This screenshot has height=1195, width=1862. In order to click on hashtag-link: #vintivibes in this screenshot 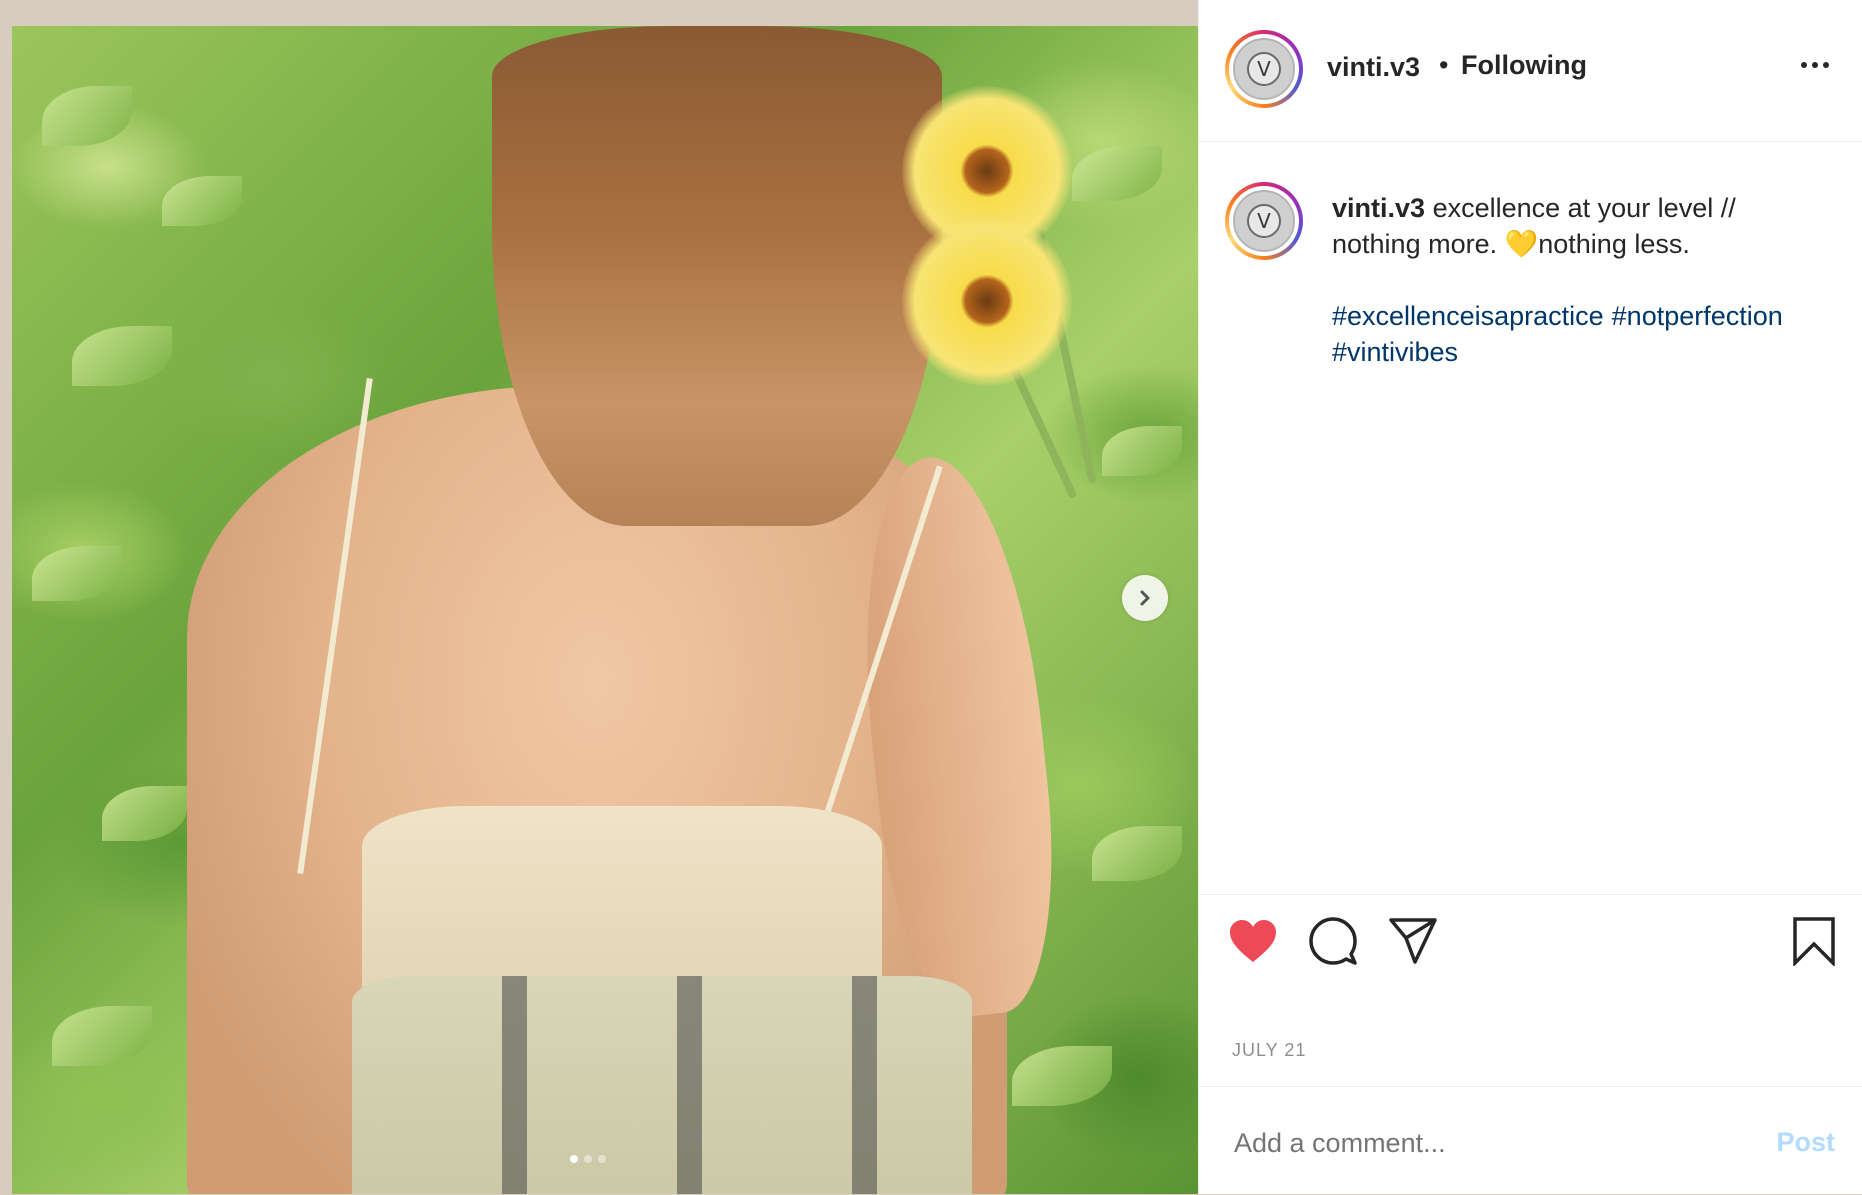, I will do `click(1395, 352)`.